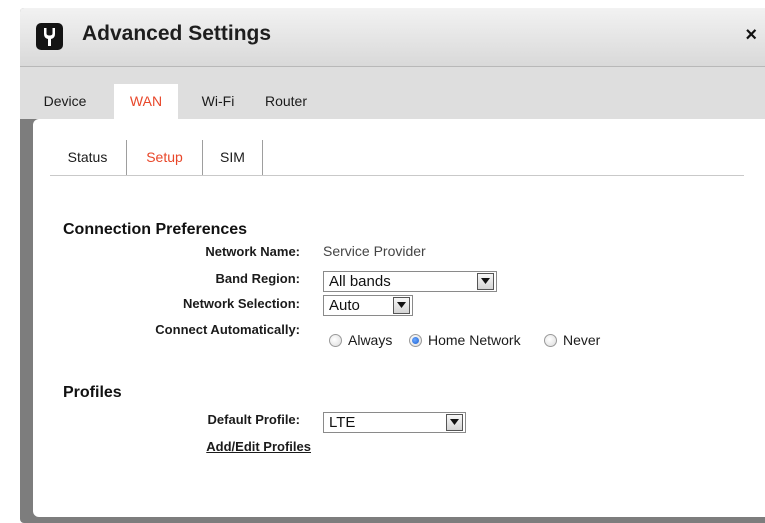  Describe the element at coordinates (342, 422) in the screenshot. I see `default-profile-value: LTE` at that location.